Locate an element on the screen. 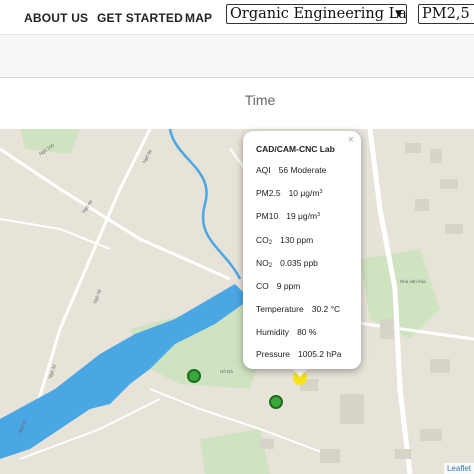 This screenshot has height=474, width=474. pm25-row: PM2.5 10 μg/m3 is located at coordinates (289, 193).